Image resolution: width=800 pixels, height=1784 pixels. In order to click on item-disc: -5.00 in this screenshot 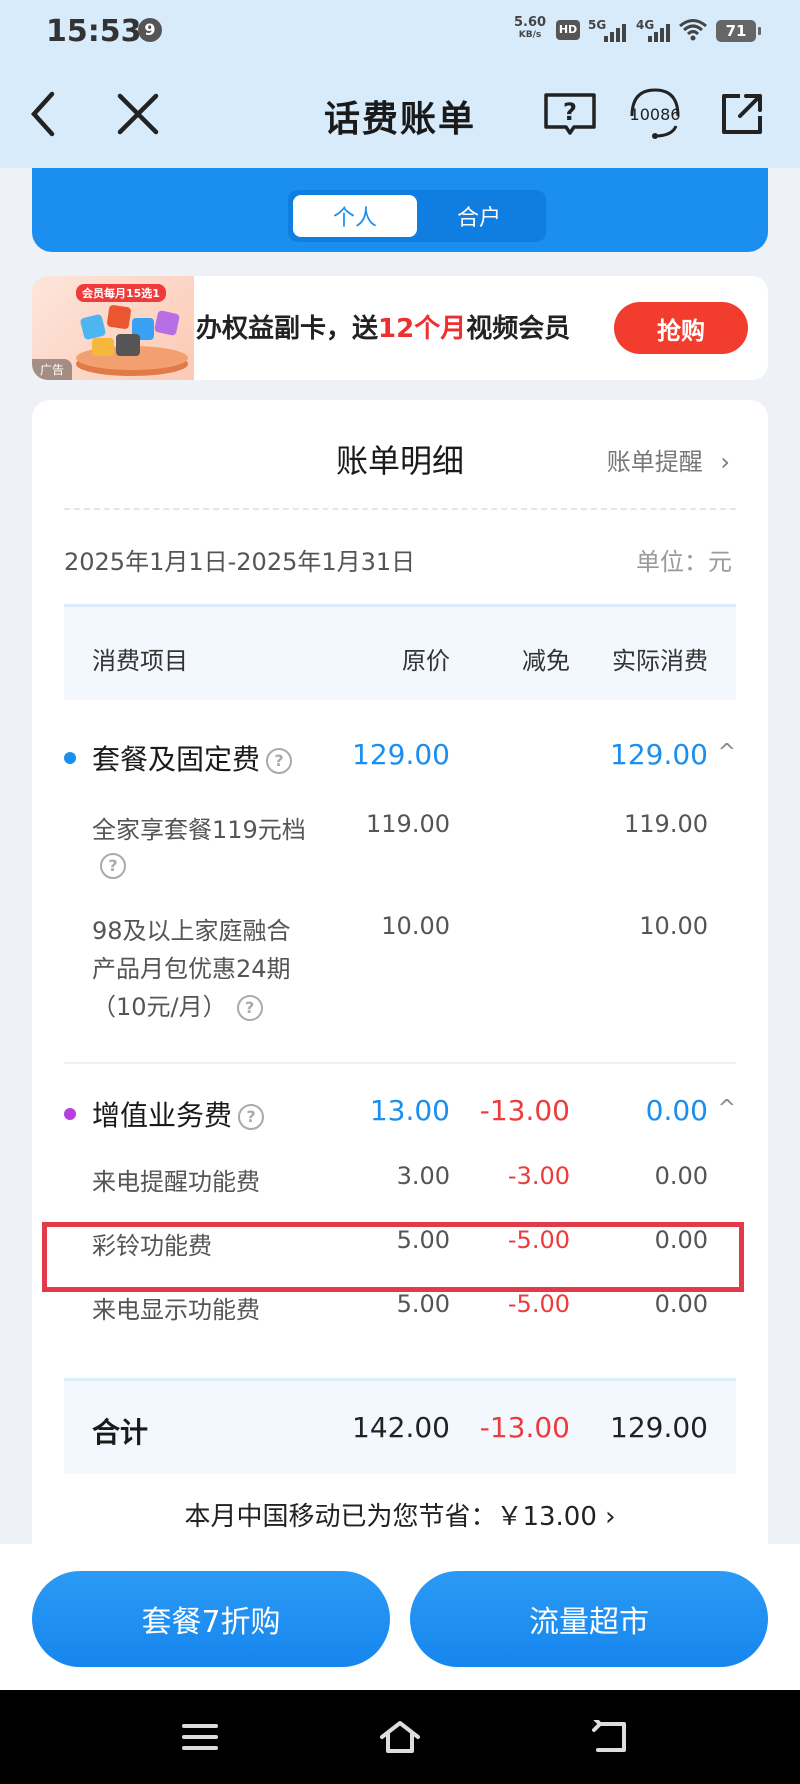, I will do `click(538, 1304)`.